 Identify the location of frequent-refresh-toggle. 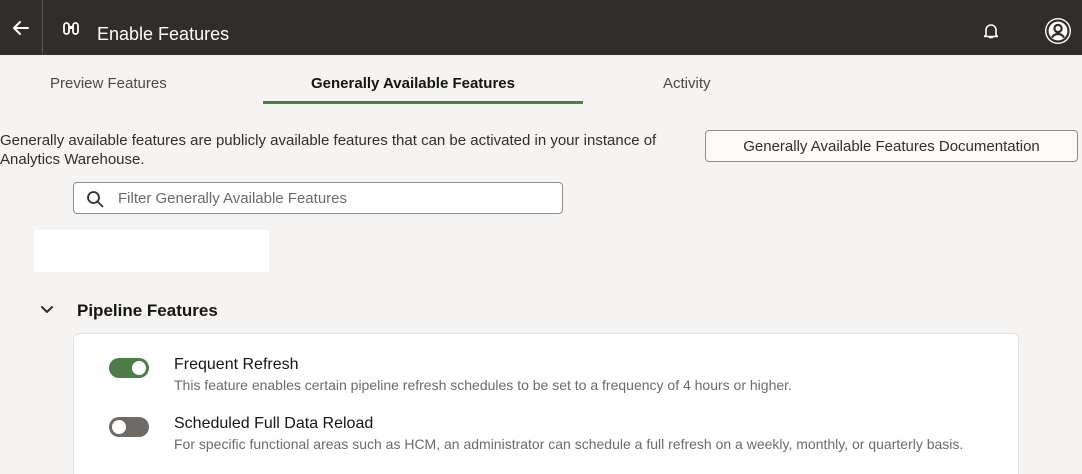
(129, 368).